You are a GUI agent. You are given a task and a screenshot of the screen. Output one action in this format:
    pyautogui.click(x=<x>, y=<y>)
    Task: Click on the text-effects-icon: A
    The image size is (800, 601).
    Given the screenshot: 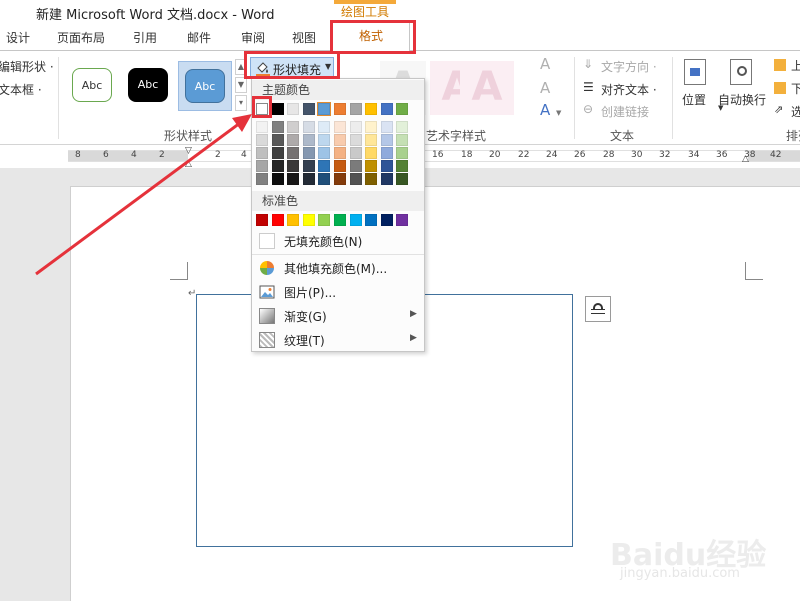 What is the action you would take?
    pyautogui.click(x=545, y=110)
    